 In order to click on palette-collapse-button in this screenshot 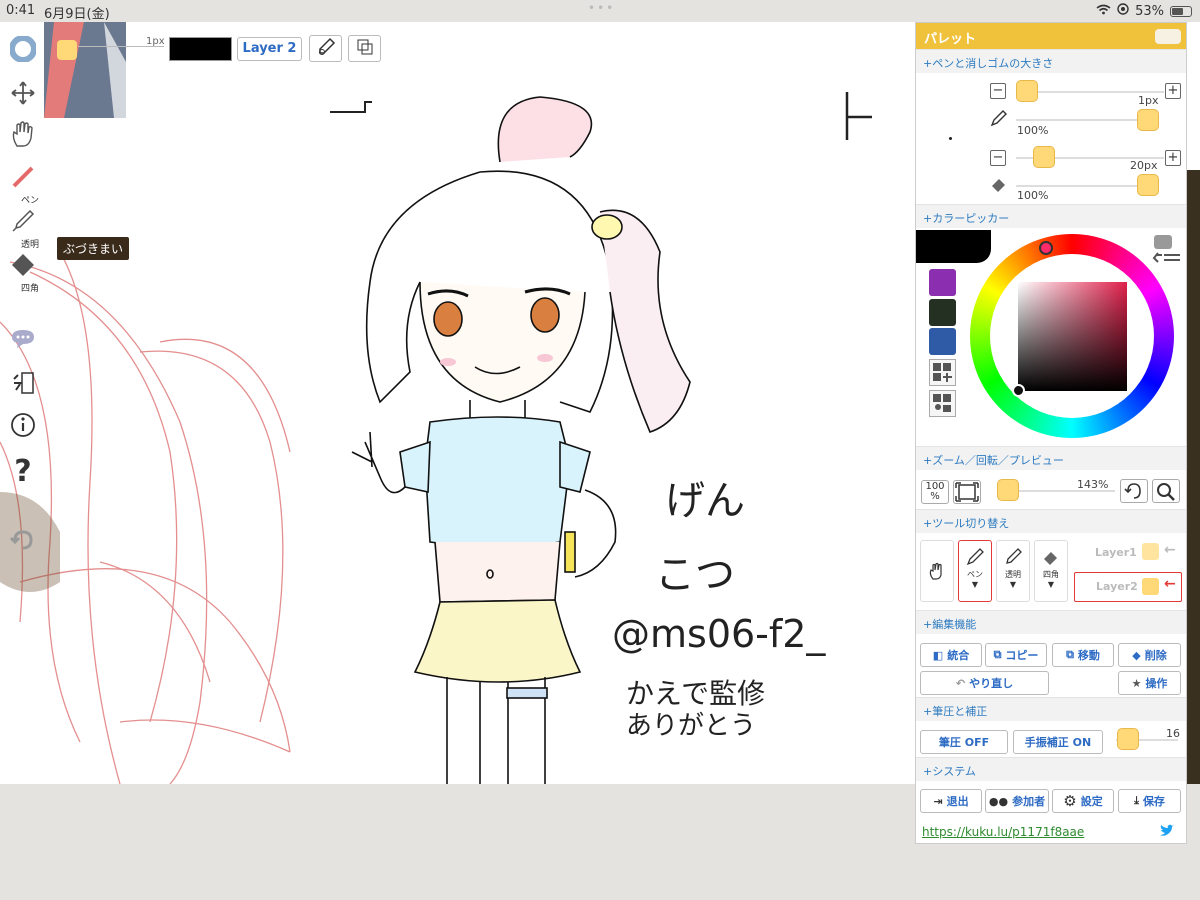, I will do `click(1168, 36)`.